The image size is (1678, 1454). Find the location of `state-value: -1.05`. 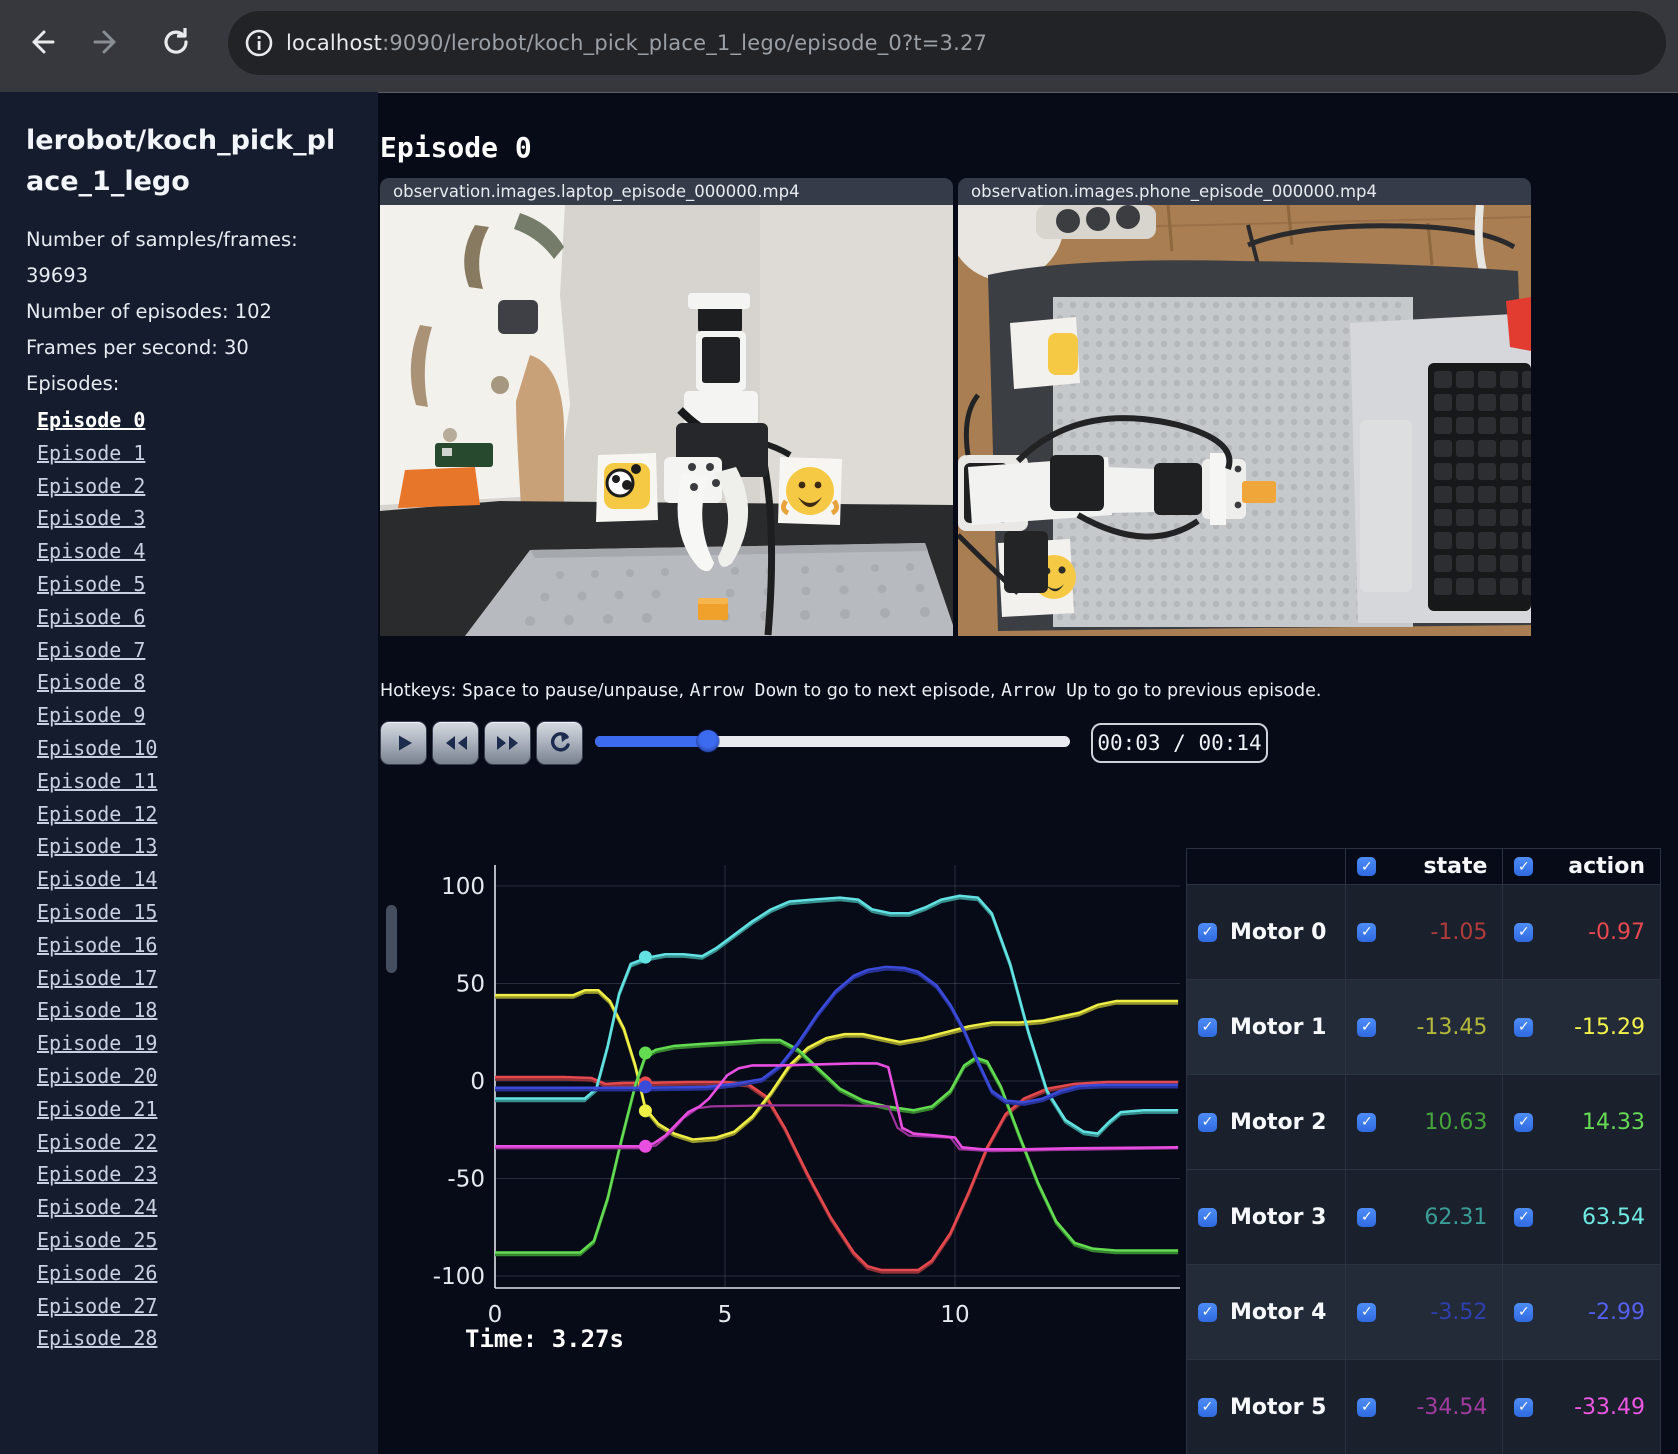

state-value: -1.05 is located at coordinates (1459, 932).